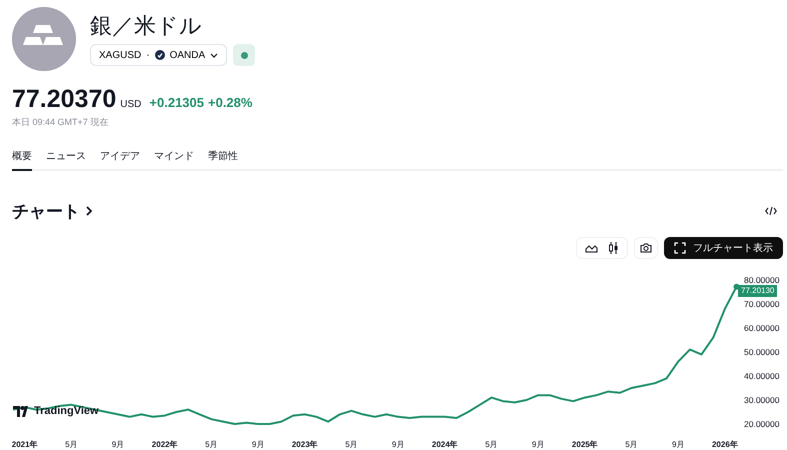  I want to click on tab: 概要, so click(22, 160).